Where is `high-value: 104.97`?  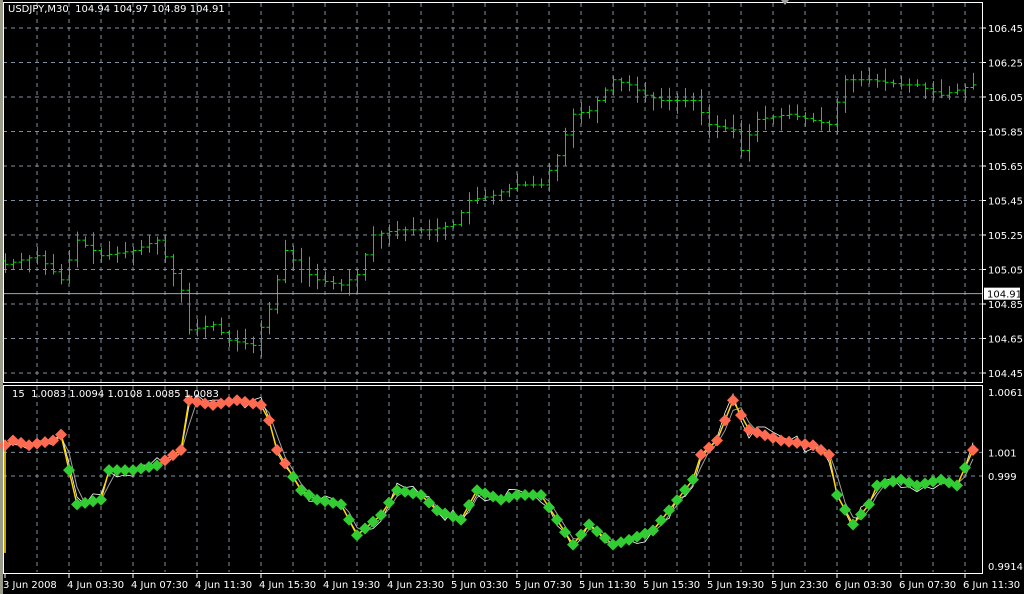 high-value: 104.97 is located at coordinates (131, 9).